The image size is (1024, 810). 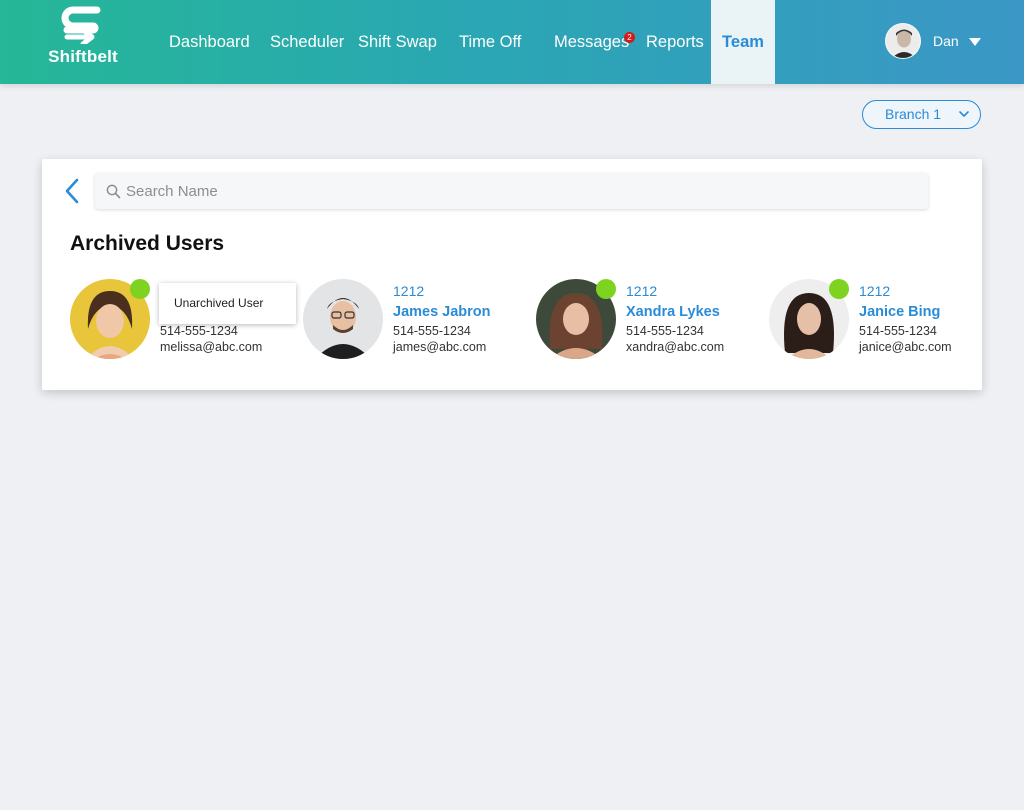 I want to click on user-avatar, so click(x=903, y=41).